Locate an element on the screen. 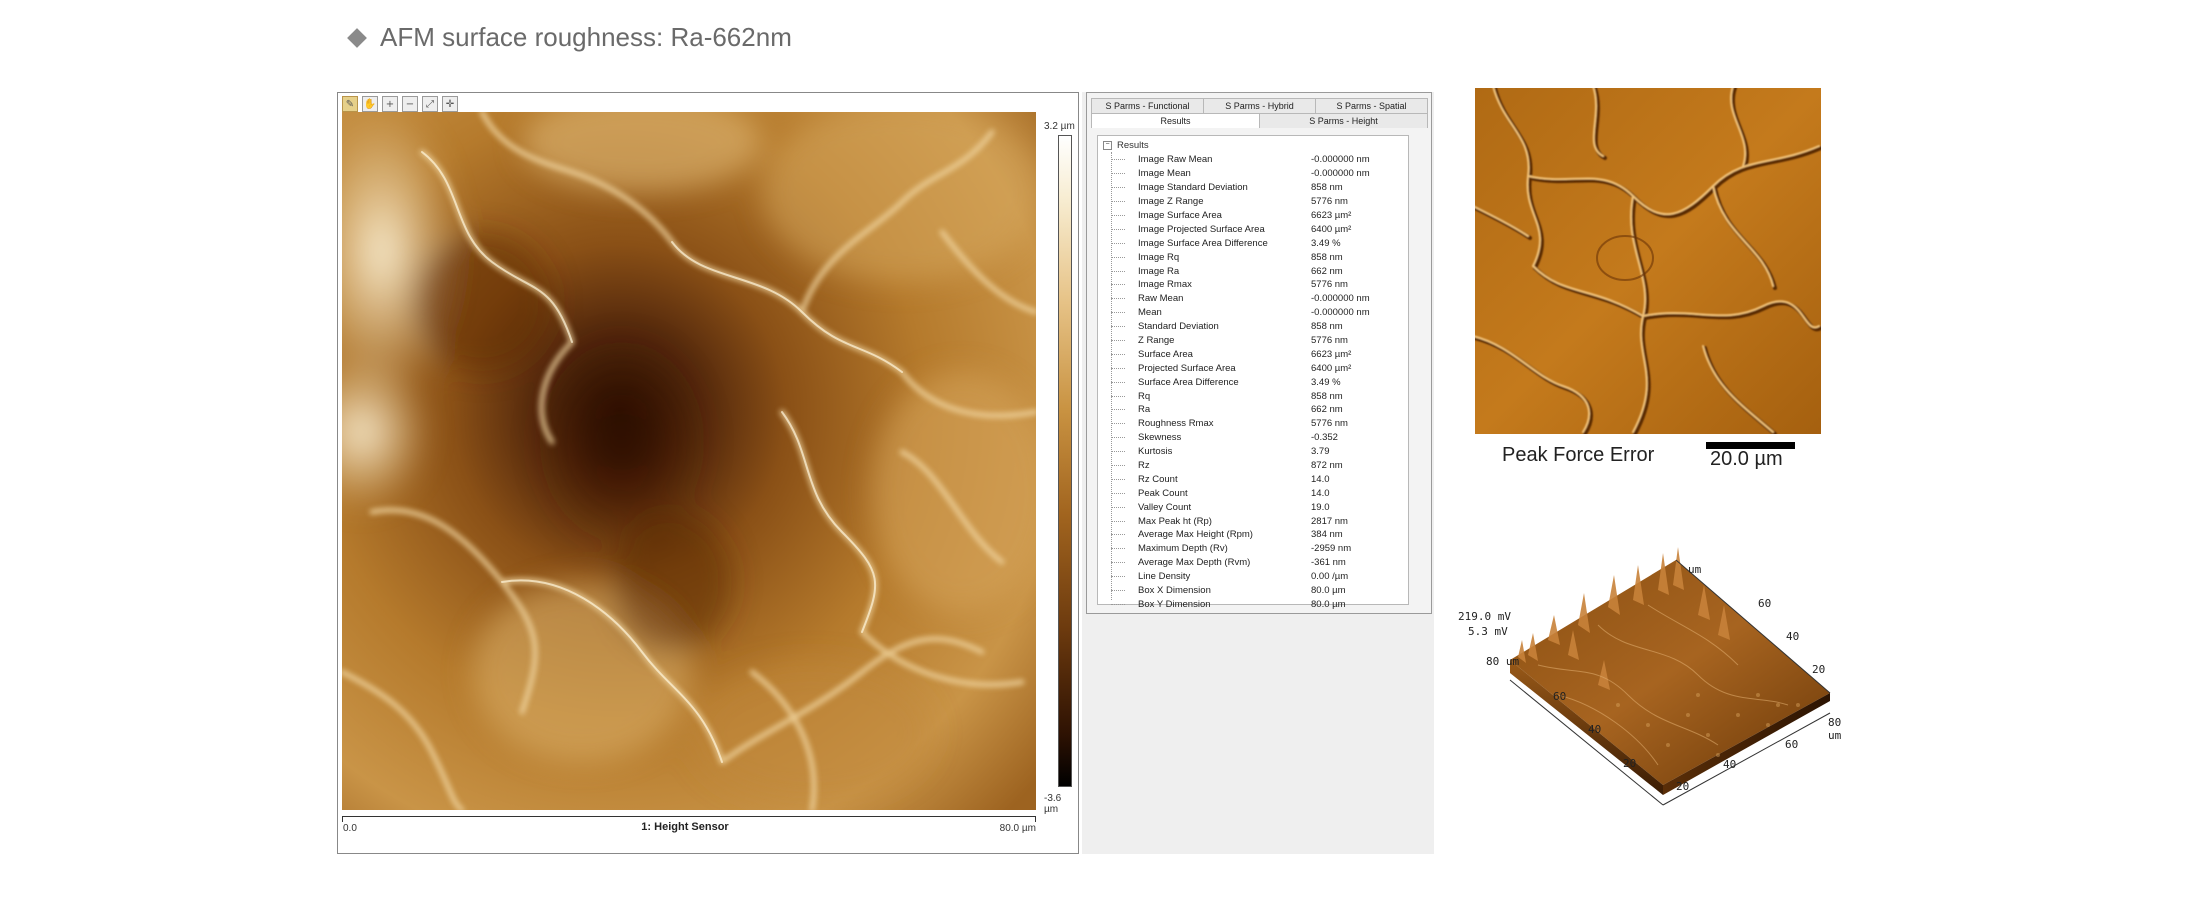 The width and height of the screenshot is (2200, 900). tab-s-parms-spatial: S Parms - Spatial is located at coordinates (1371, 105).